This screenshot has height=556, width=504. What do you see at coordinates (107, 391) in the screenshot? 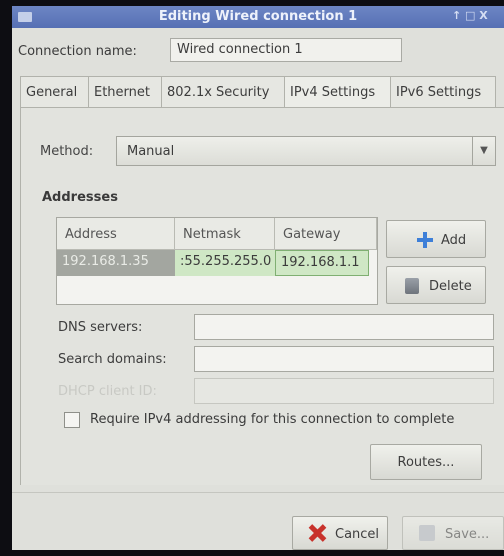
I see `dhcp-client-id-label: DHCP client ID:` at bounding box center [107, 391].